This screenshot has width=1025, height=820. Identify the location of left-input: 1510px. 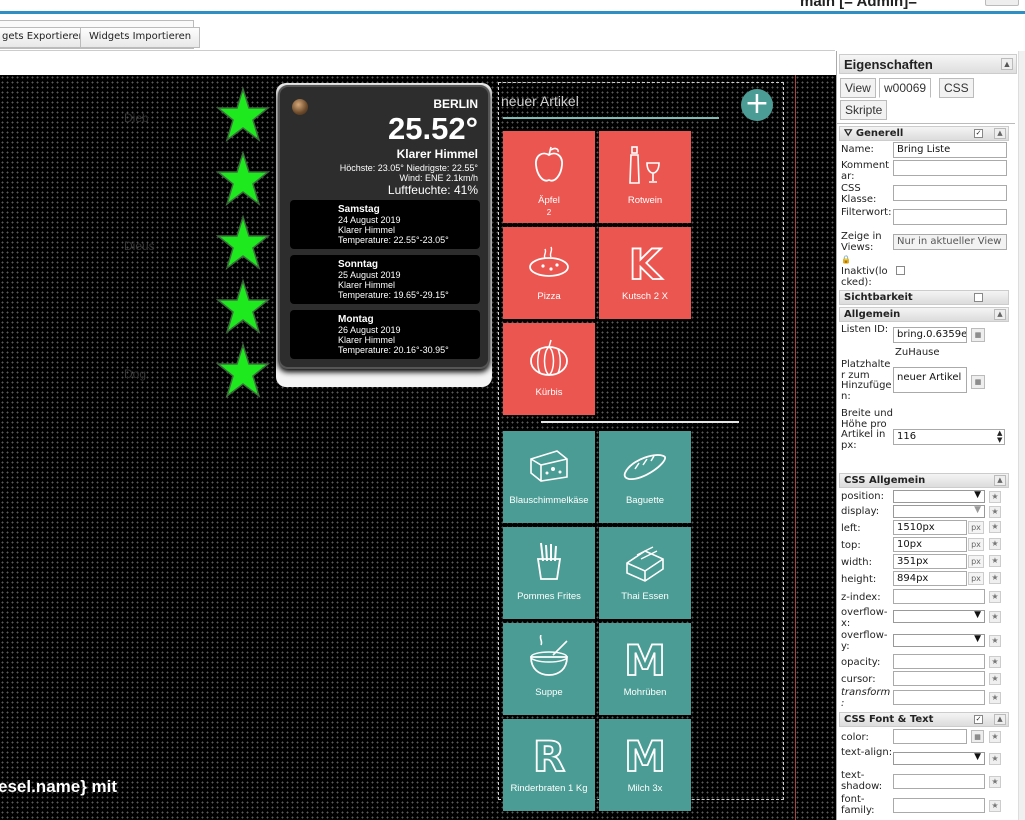
(930, 527).